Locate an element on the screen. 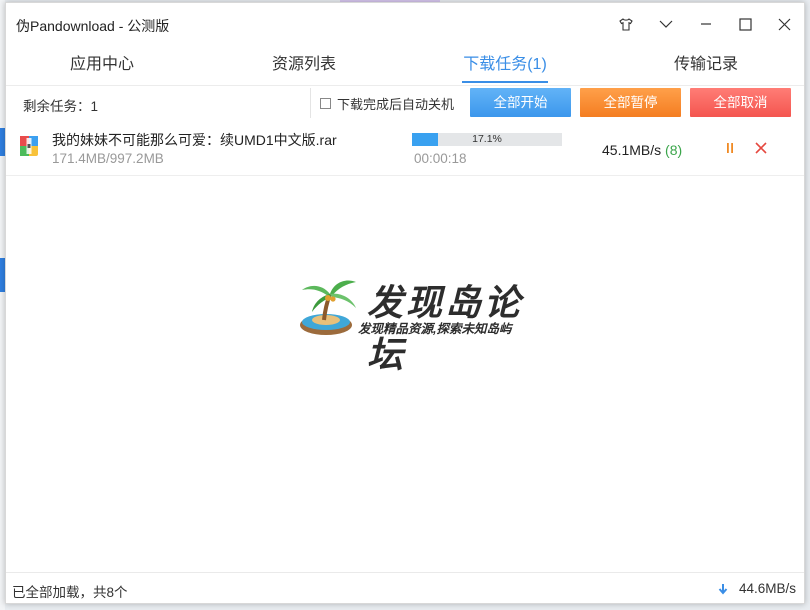  close-button is located at coordinates (784, 24).